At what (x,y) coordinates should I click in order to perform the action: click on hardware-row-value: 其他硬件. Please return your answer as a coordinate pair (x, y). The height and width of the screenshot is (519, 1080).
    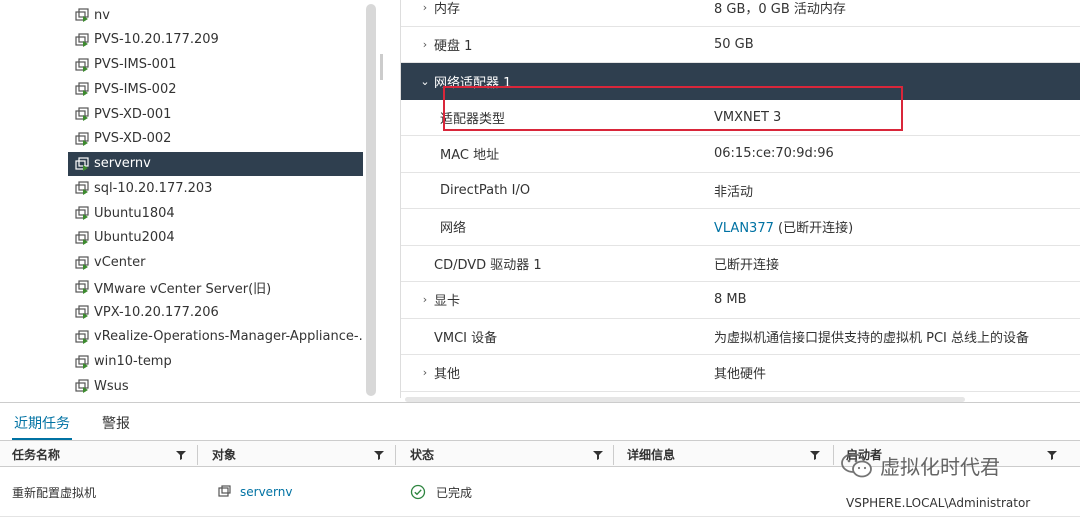
    Looking at the image, I should click on (740, 372).